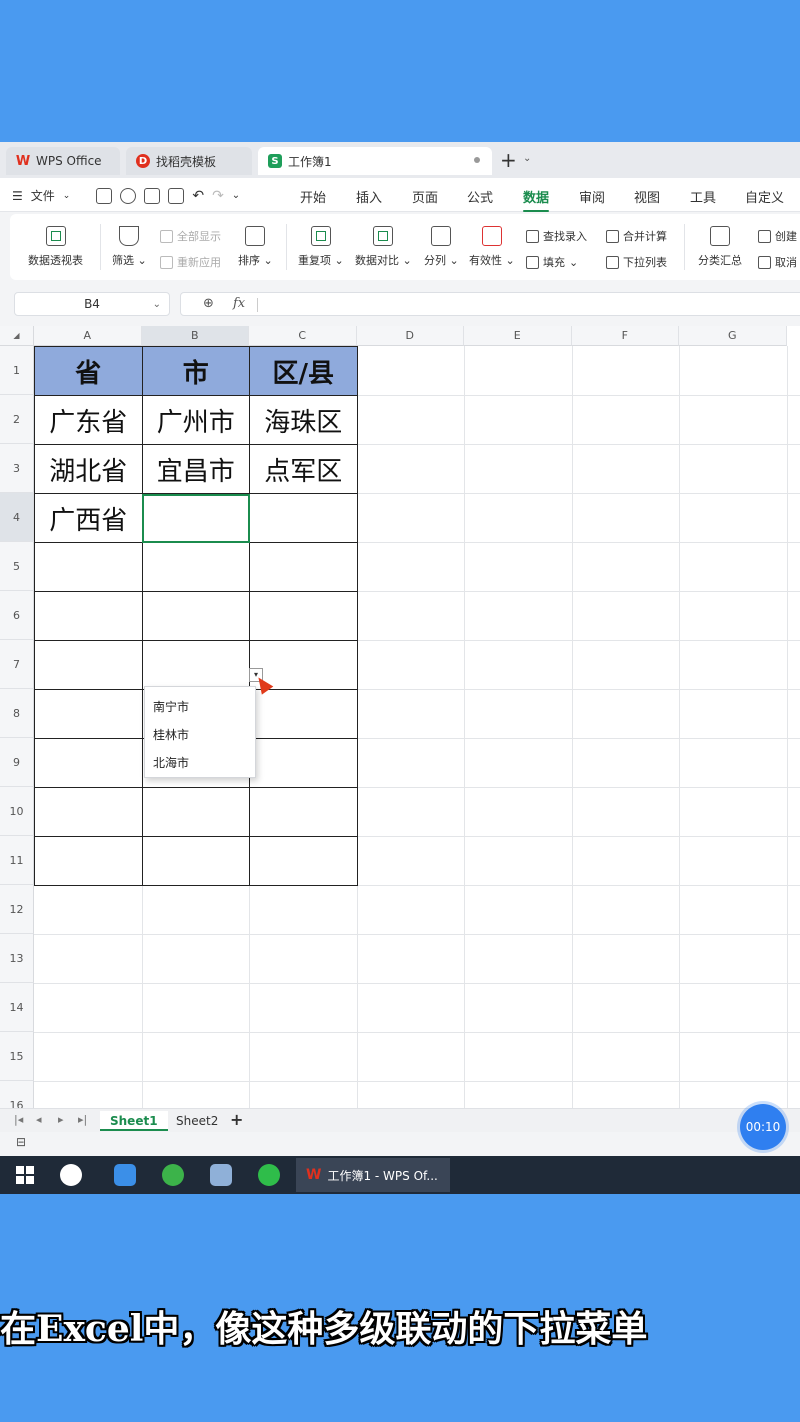  I want to click on row-header-7: 7, so click(17, 664).